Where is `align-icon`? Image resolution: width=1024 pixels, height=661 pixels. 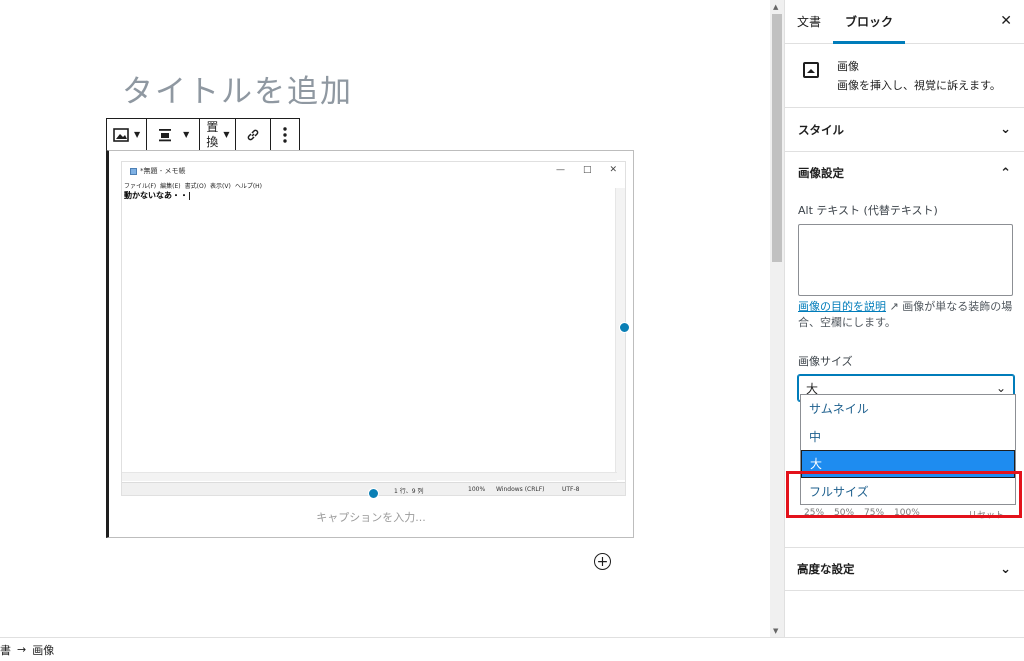 align-icon is located at coordinates (165, 134).